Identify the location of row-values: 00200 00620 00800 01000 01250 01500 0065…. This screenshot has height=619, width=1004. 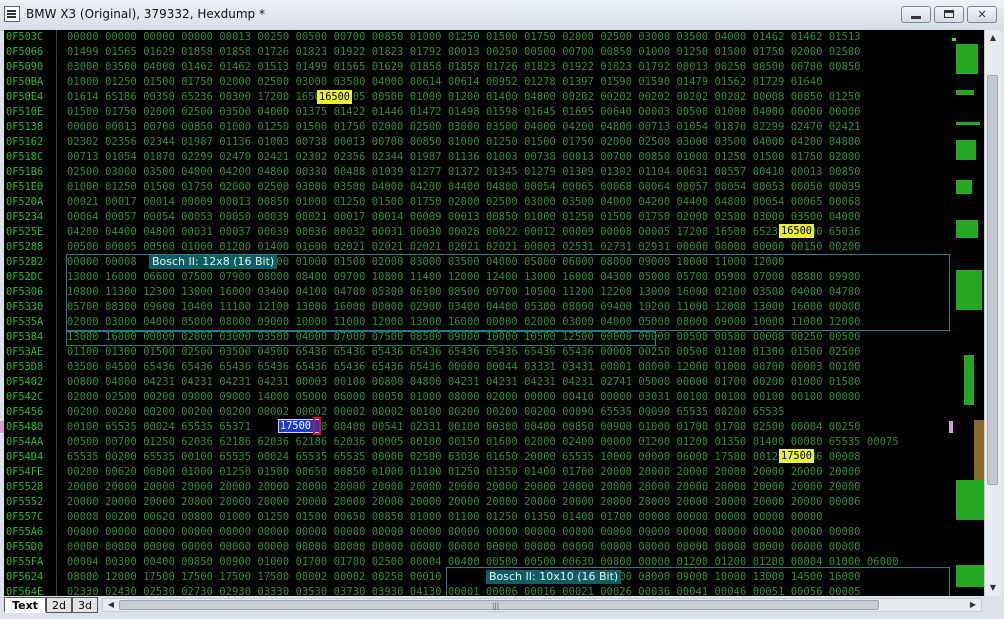
(464, 472).